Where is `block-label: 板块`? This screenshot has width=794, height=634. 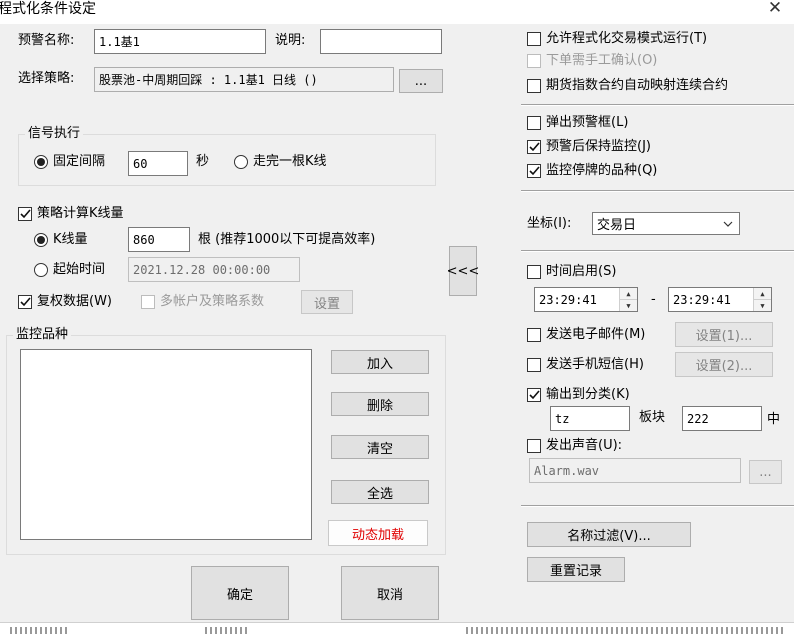
block-label: 板块 is located at coordinates (652, 417).